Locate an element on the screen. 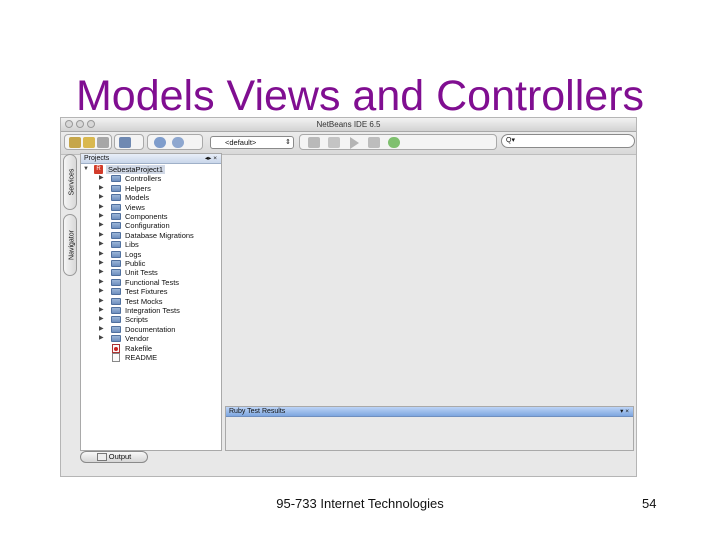 The height and width of the screenshot is (540, 720). file-toolbar-group is located at coordinates (88, 142).